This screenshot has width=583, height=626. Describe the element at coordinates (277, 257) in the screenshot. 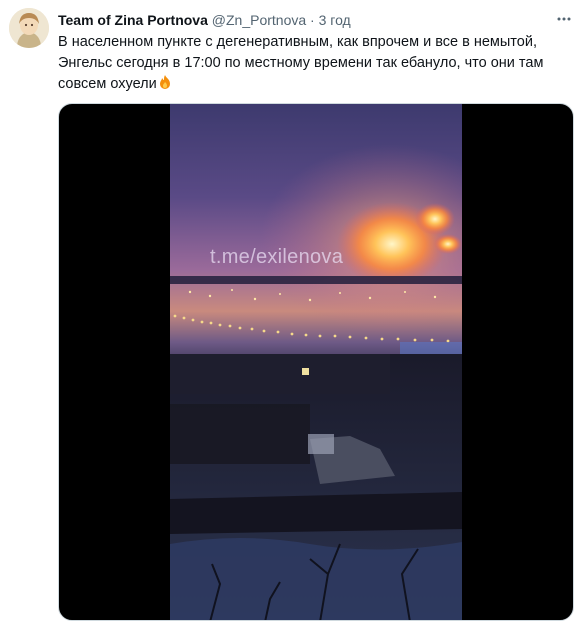

I see `watermark: t.me/exilenova` at that location.